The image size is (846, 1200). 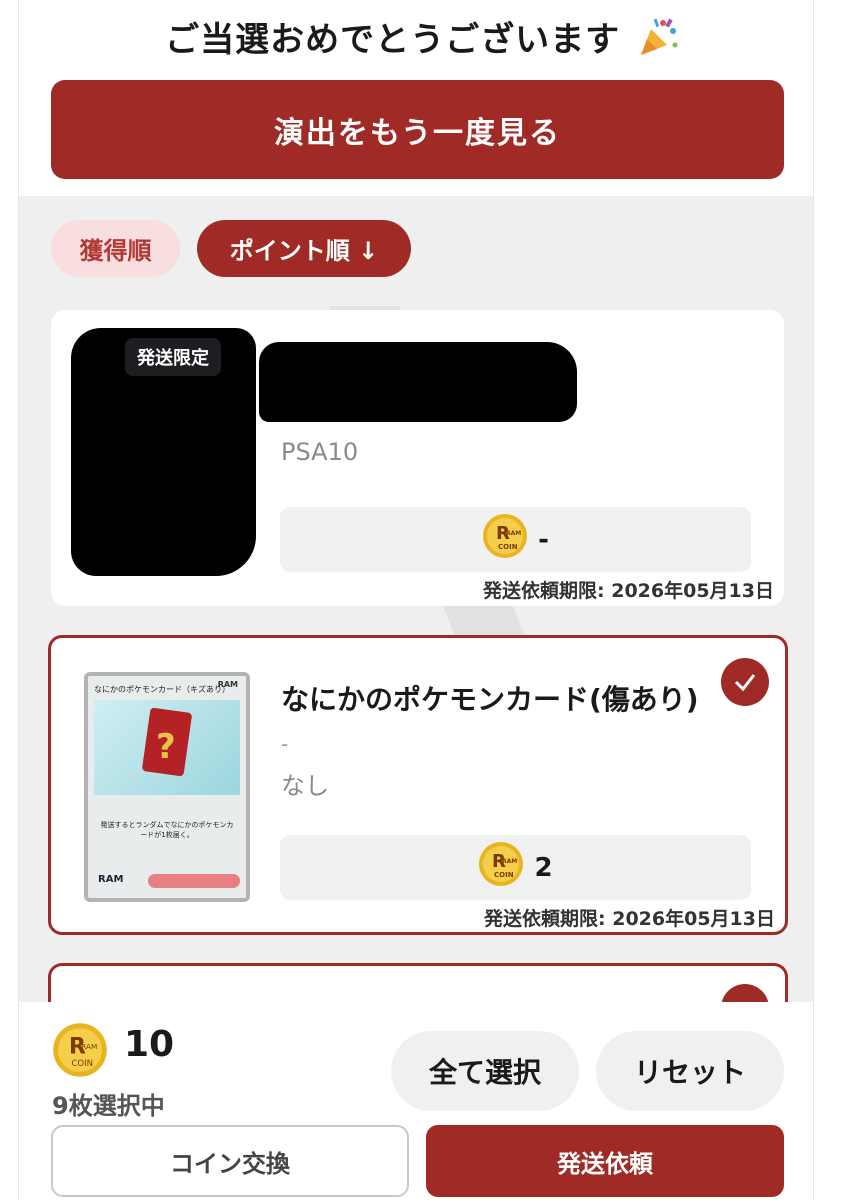 What do you see at coordinates (543, 867) in the screenshot?
I see `coin-value: 2` at bounding box center [543, 867].